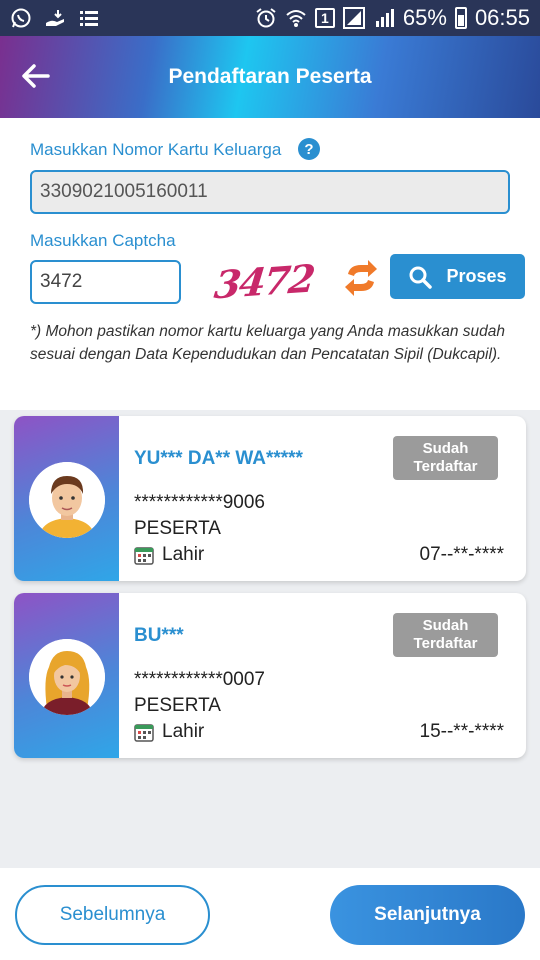 The image size is (540, 960). I want to click on captcha-input, so click(105, 282).